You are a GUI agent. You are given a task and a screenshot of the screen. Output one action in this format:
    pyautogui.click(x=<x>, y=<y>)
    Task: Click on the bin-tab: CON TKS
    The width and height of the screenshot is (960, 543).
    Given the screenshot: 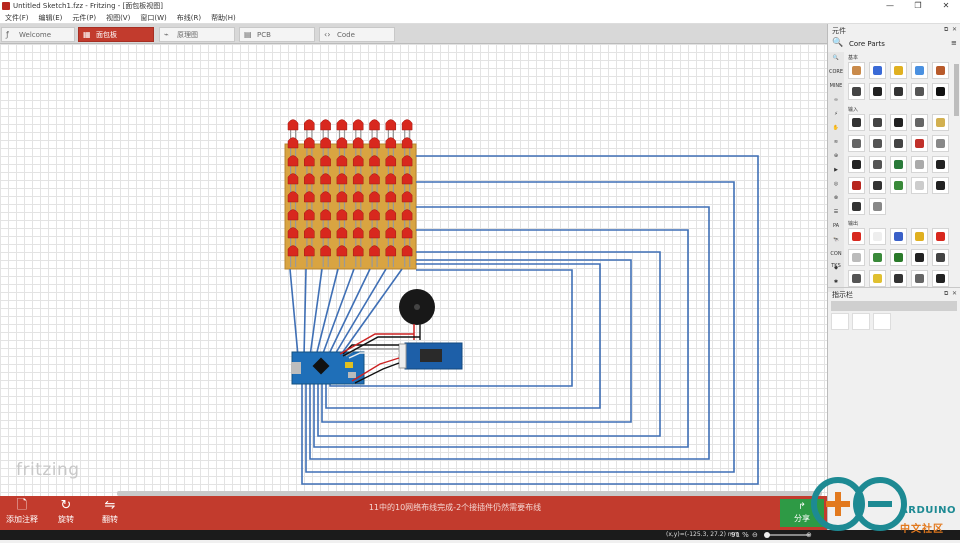 What is the action you would take?
    pyautogui.click(x=836, y=258)
    